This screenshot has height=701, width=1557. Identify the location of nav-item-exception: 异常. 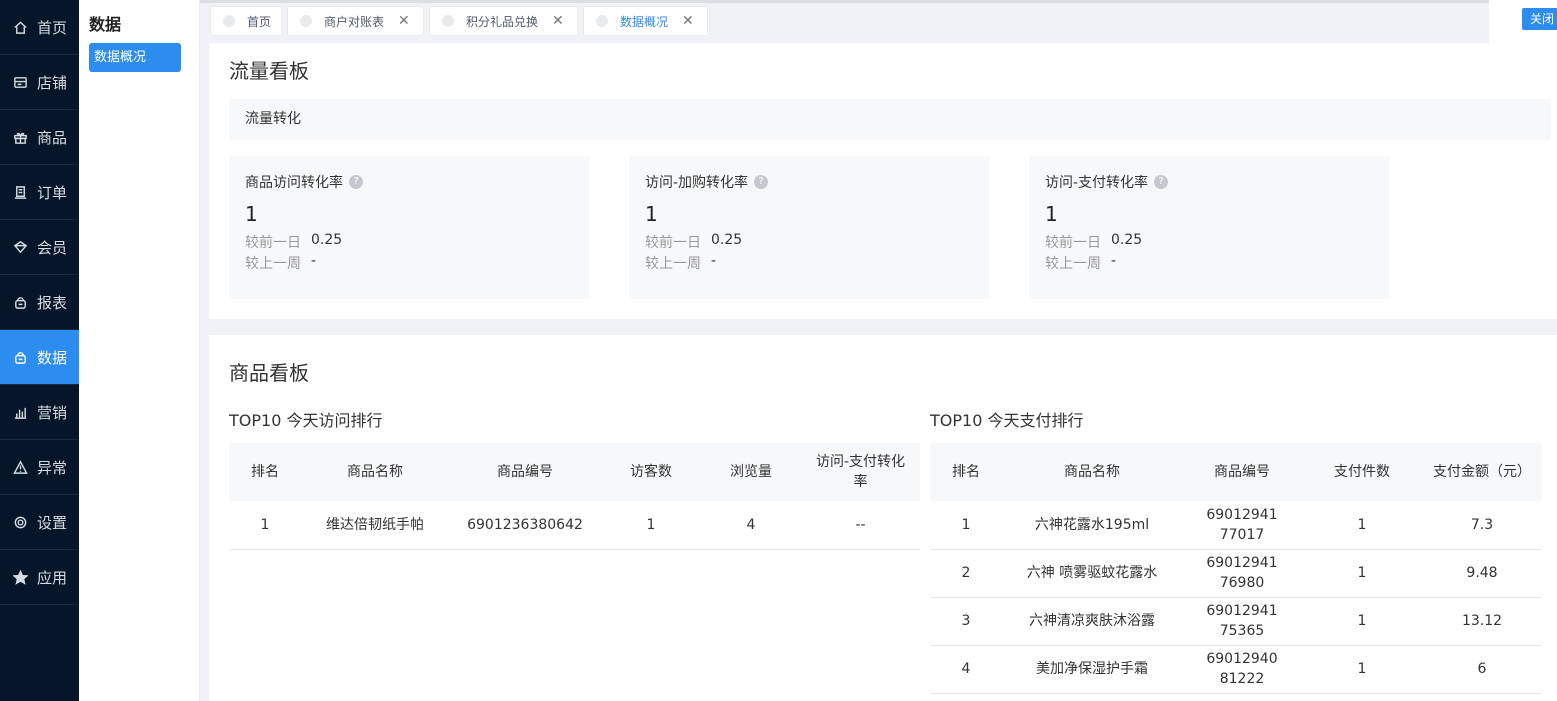
(39, 467).